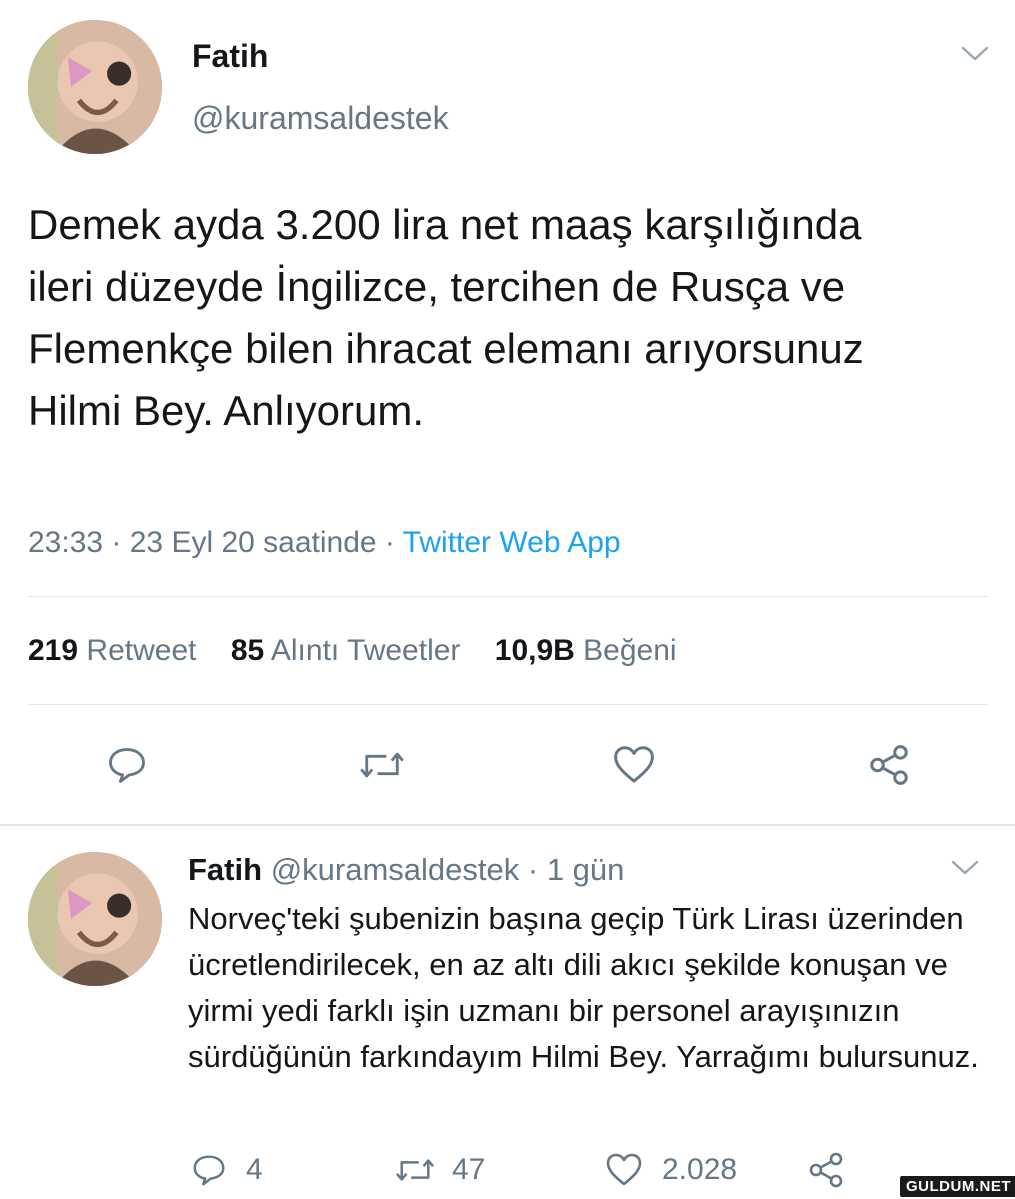 Image resolution: width=1015 pixels, height=1199 pixels. Describe the element at coordinates (439, 1170) in the screenshot. I see `reply-retweet-button: 47` at that location.